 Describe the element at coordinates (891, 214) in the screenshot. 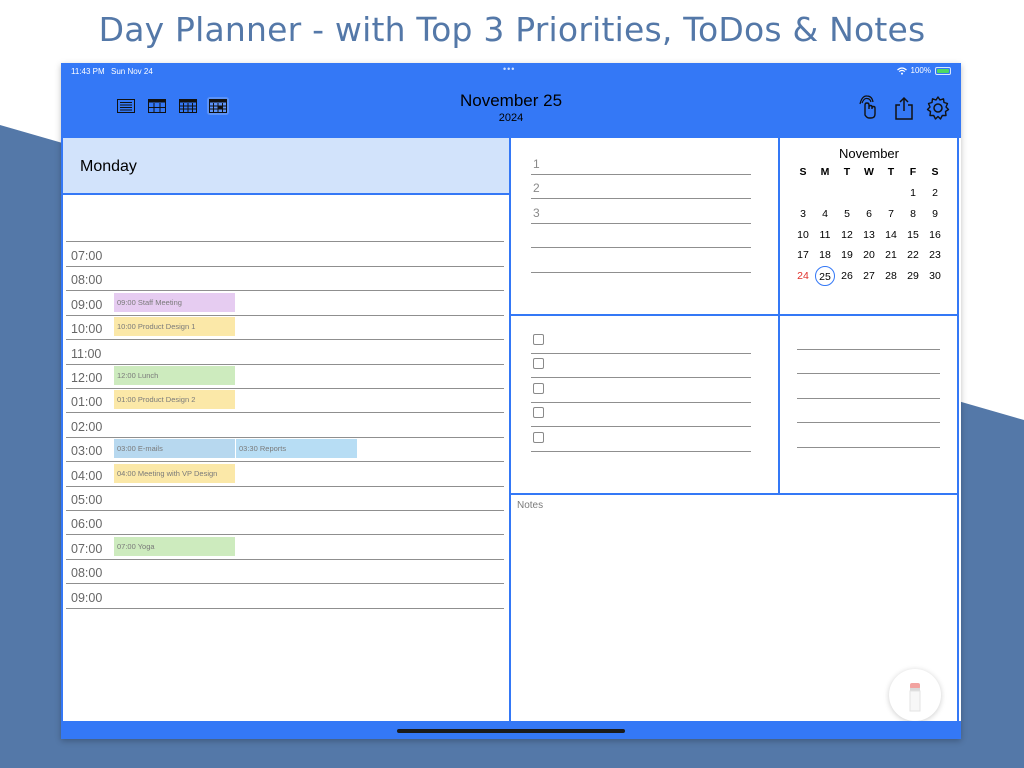

I see `calendar-day: 7` at that location.